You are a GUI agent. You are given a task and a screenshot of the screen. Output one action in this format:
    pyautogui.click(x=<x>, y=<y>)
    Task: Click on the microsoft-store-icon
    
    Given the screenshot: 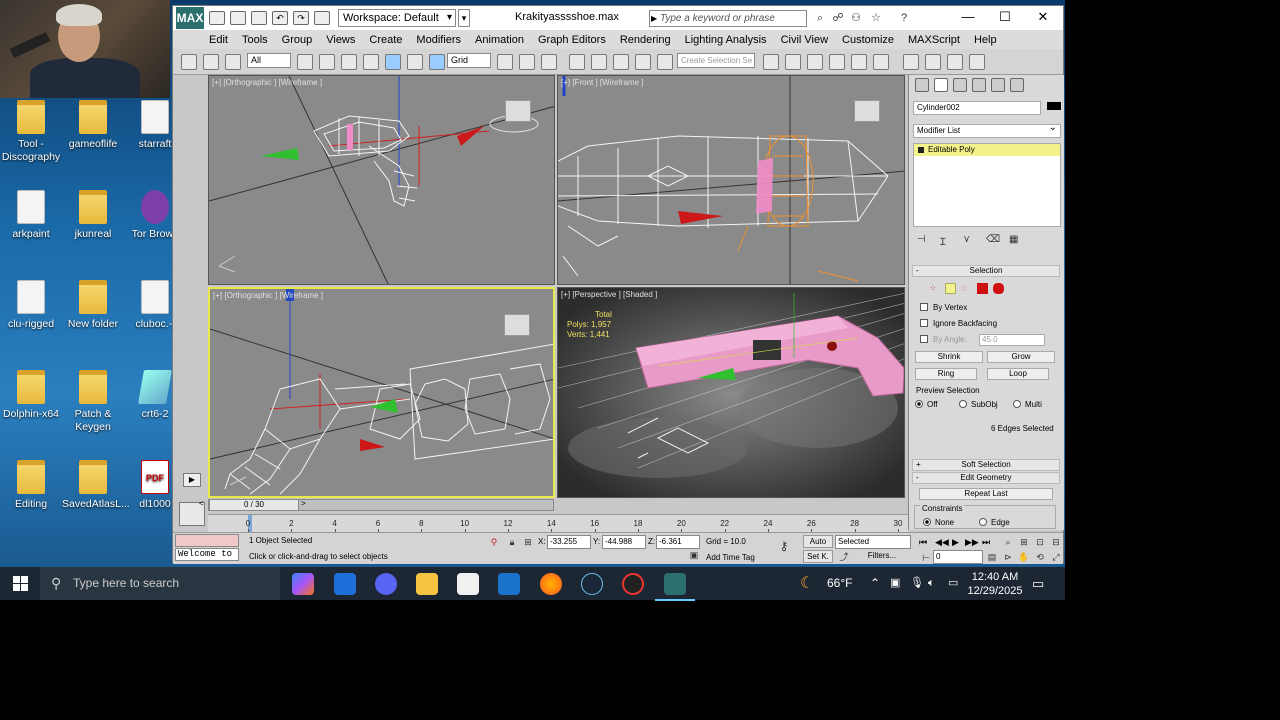 What is the action you would take?
    pyautogui.click(x=345, y=584)
    